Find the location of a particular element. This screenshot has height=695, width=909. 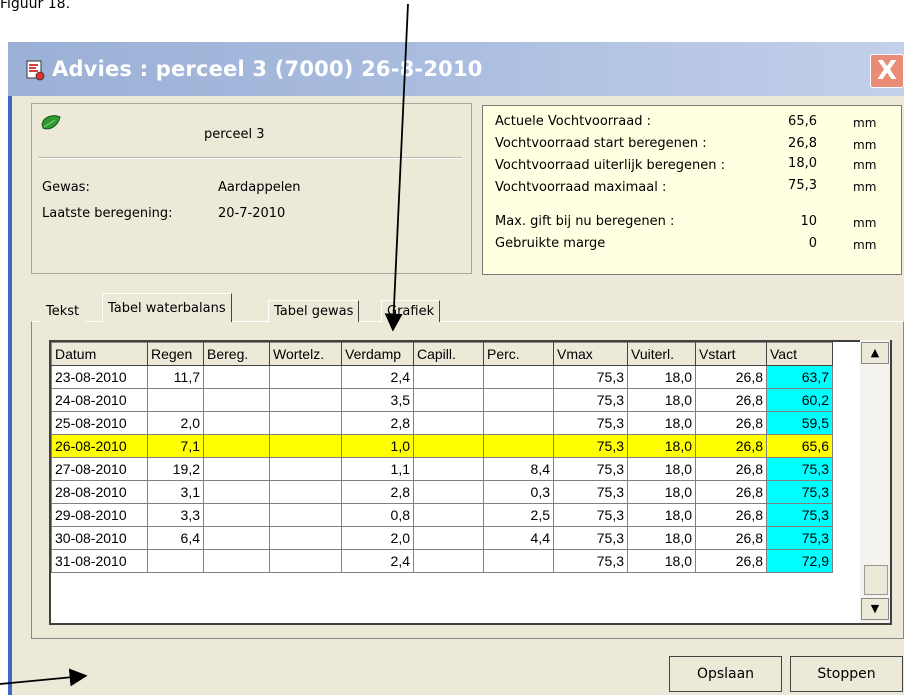

column-header: Verdamp is located at coordinates (377, 354).